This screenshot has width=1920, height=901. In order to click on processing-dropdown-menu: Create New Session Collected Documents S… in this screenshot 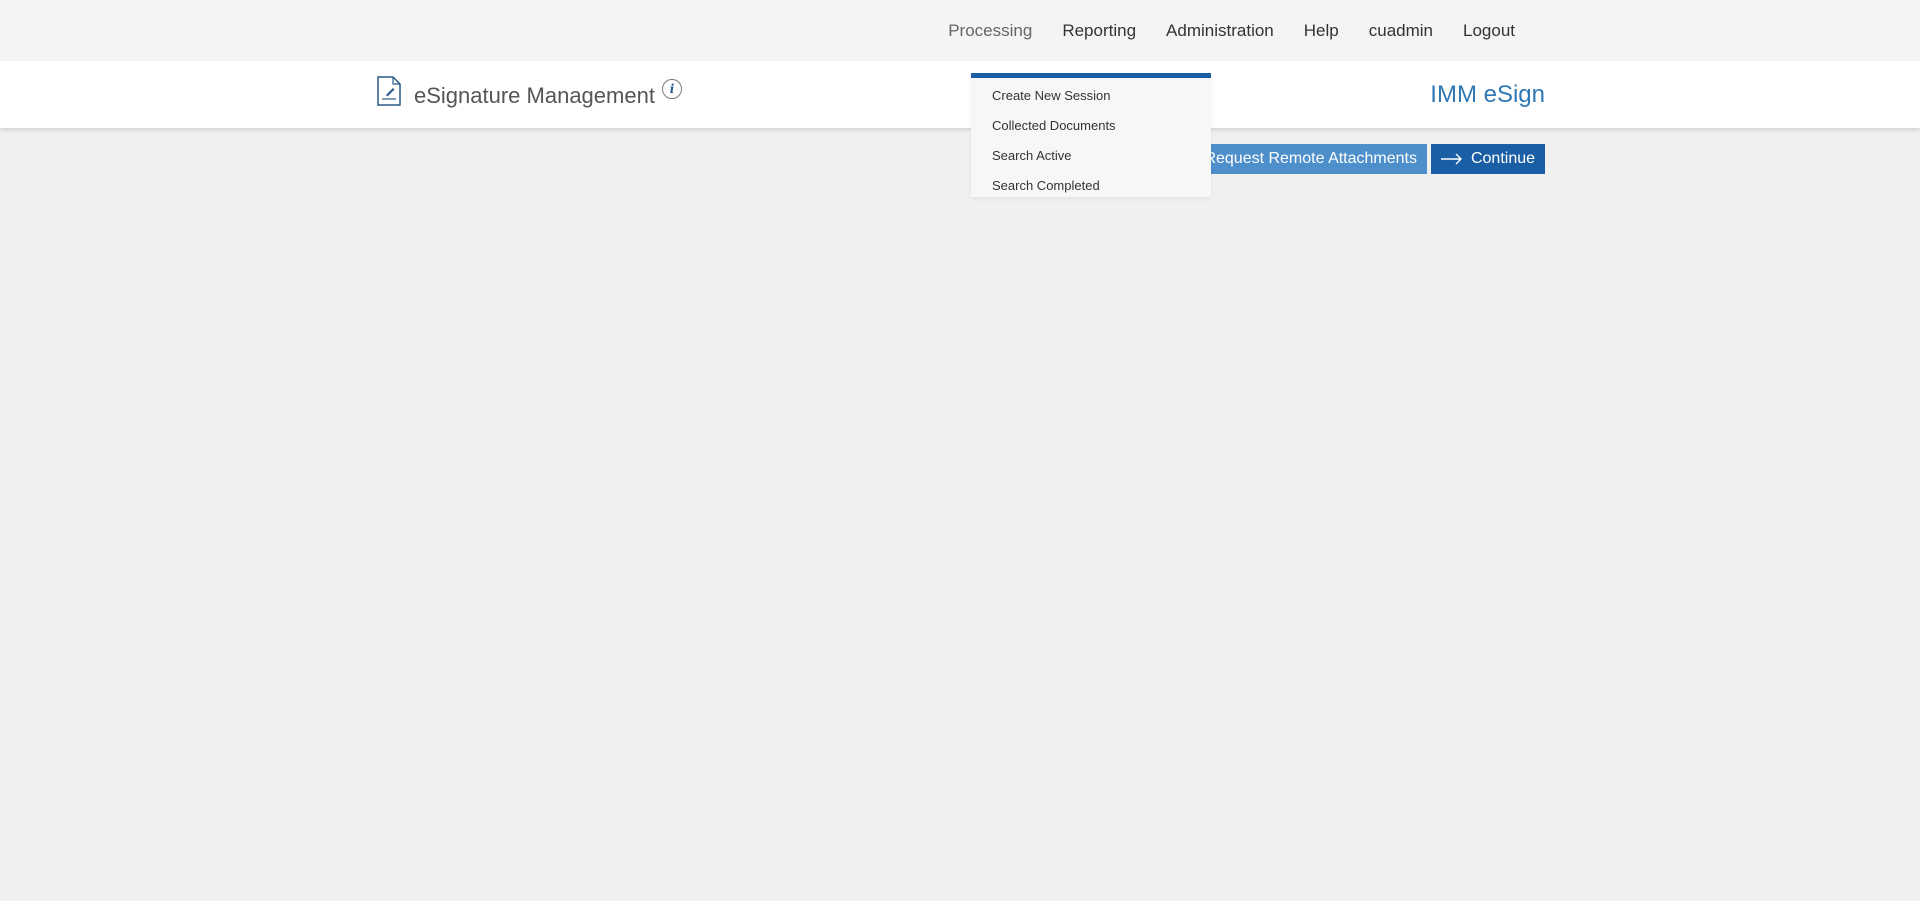, I will do `click(1091, 135)`.